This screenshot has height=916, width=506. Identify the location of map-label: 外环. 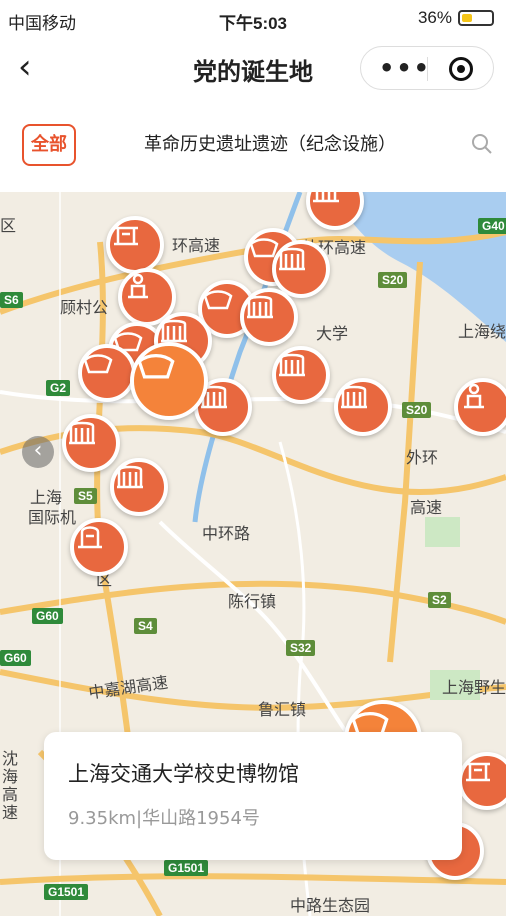
(422, 457).